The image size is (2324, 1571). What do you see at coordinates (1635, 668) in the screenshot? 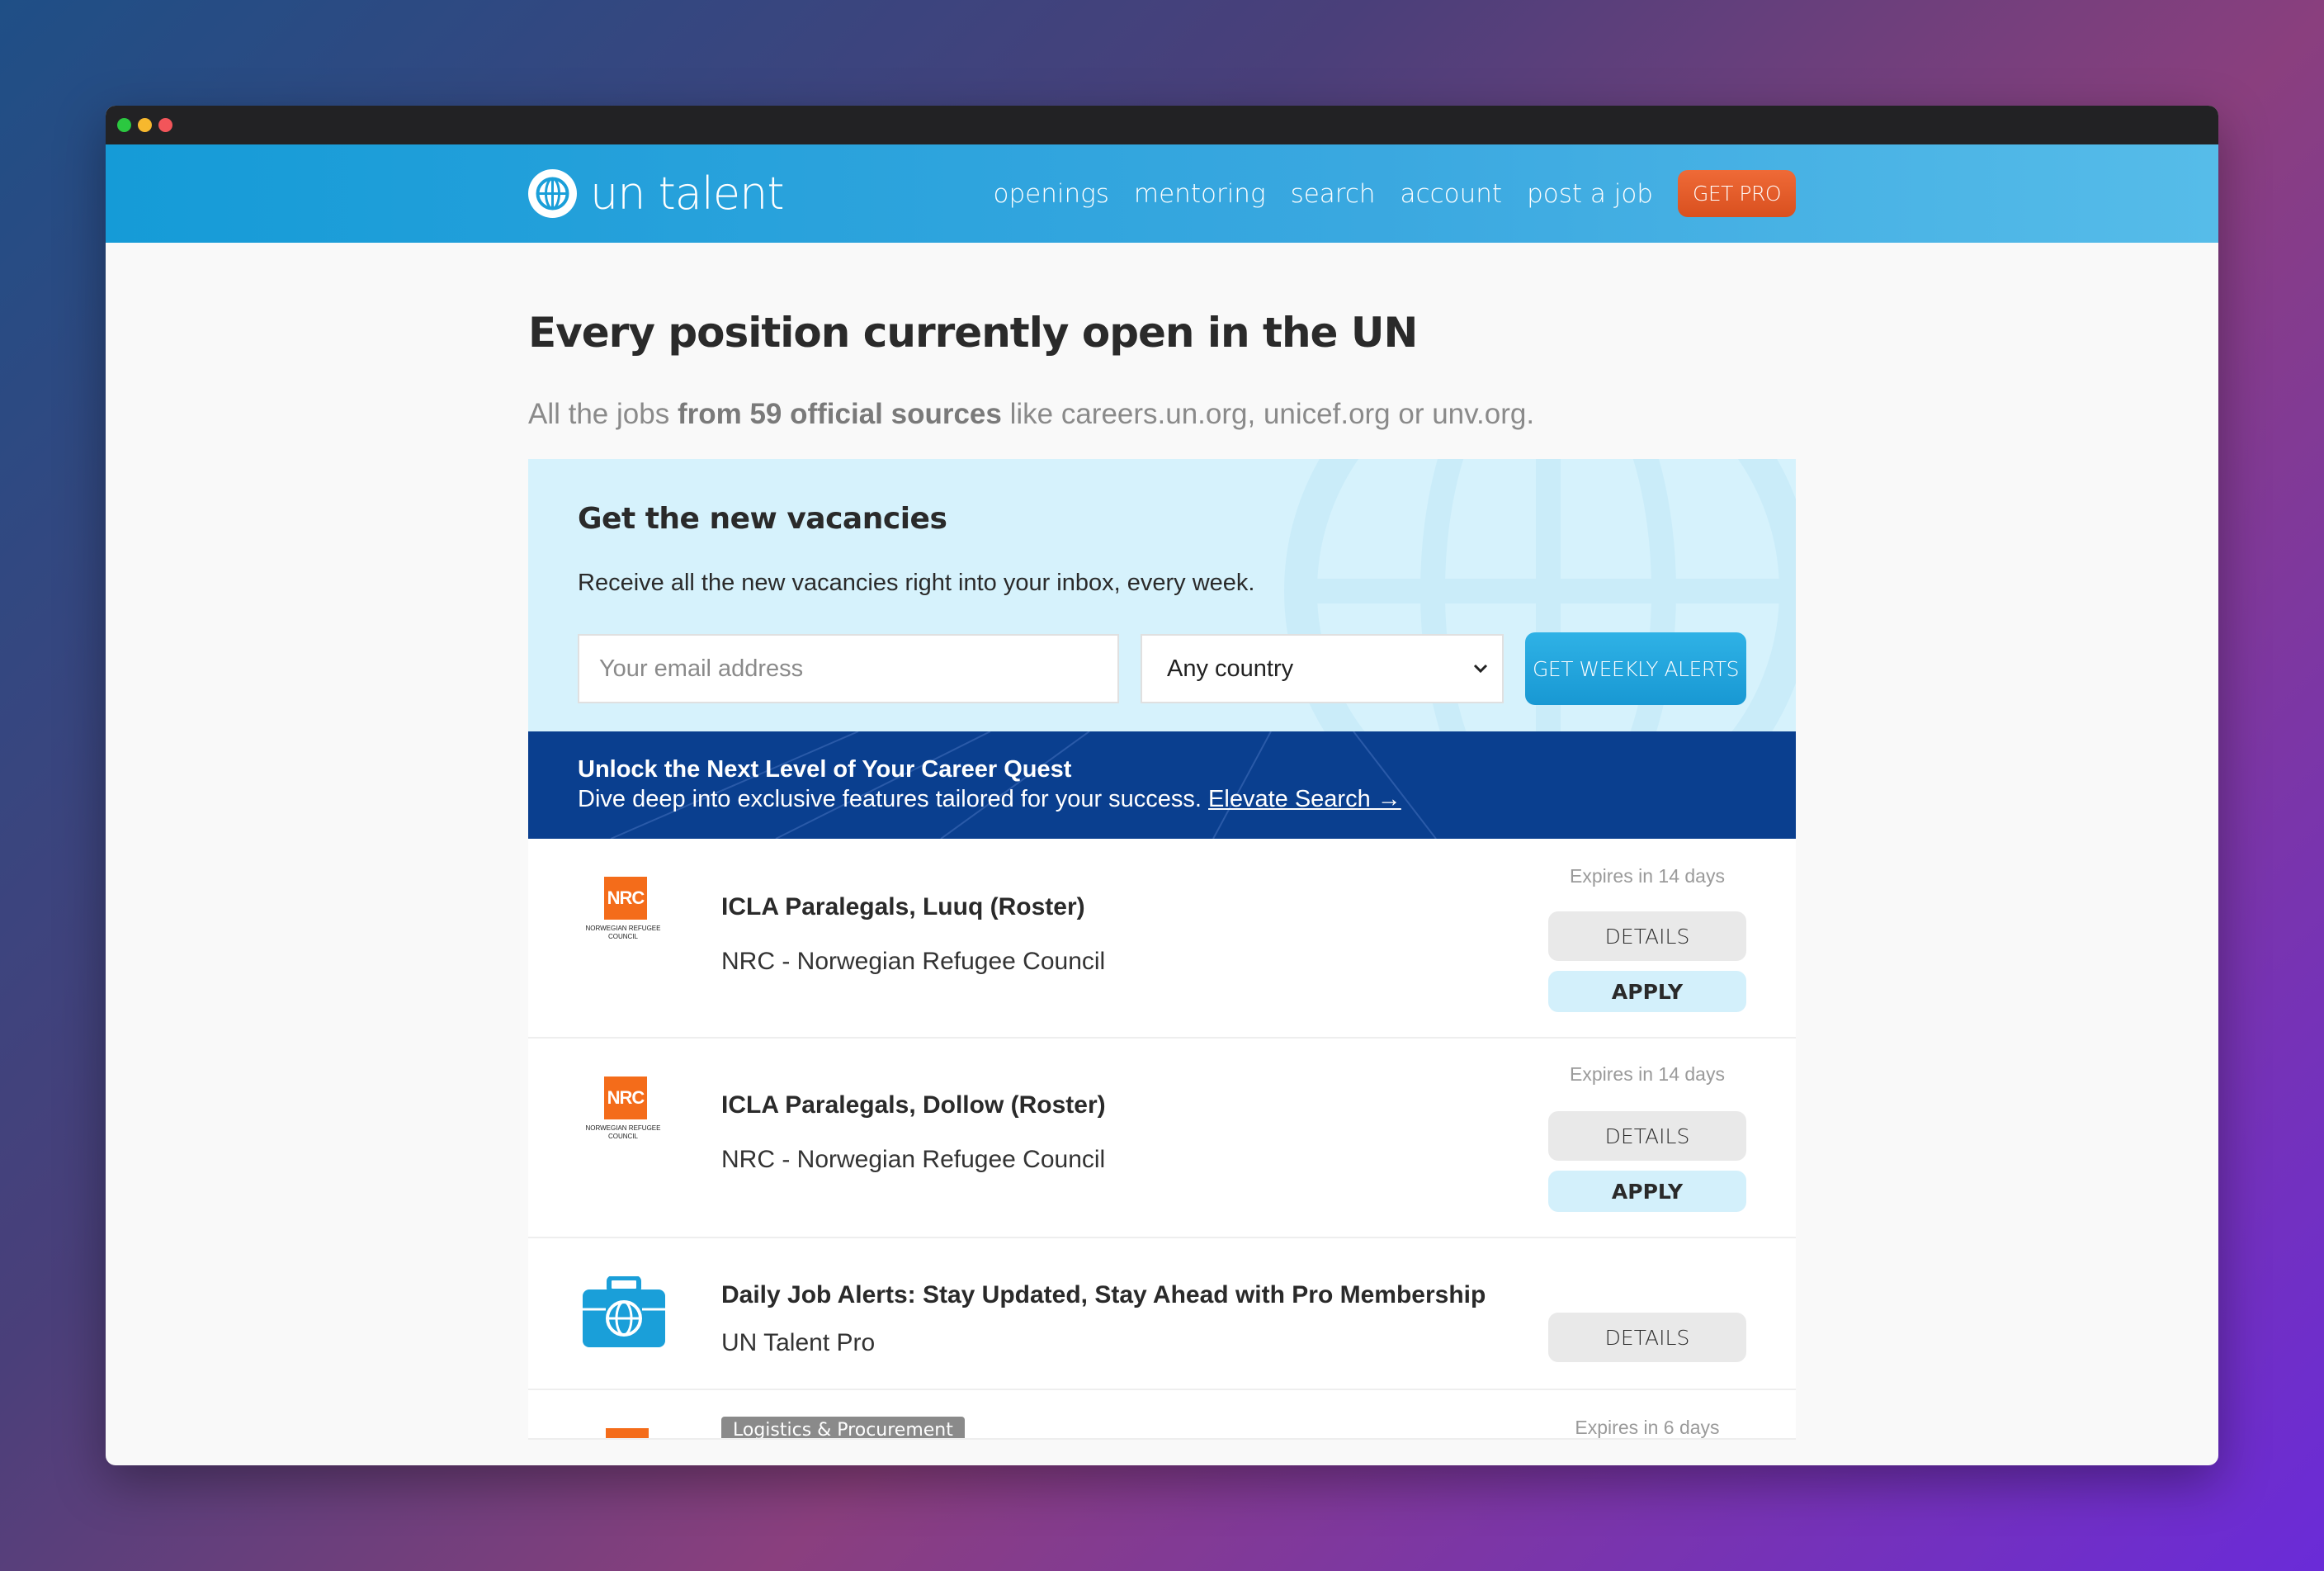
I see `get-weekly-alerts-button: GET WEEKLY ALERTS` at bounding box center [1635, 668].